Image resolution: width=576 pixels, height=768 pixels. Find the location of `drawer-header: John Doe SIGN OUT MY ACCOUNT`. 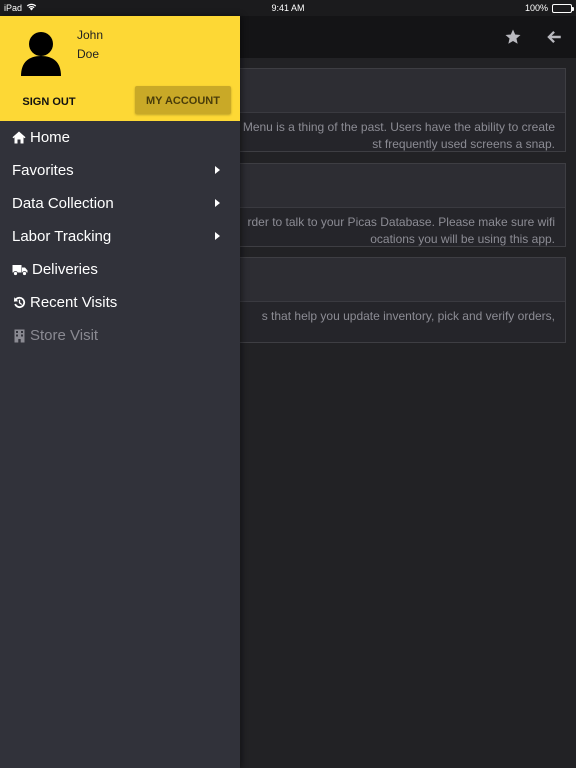

drawer-header: John Doe SIGN OUT MY ACCOUNT is located at coordinates (120, 68).